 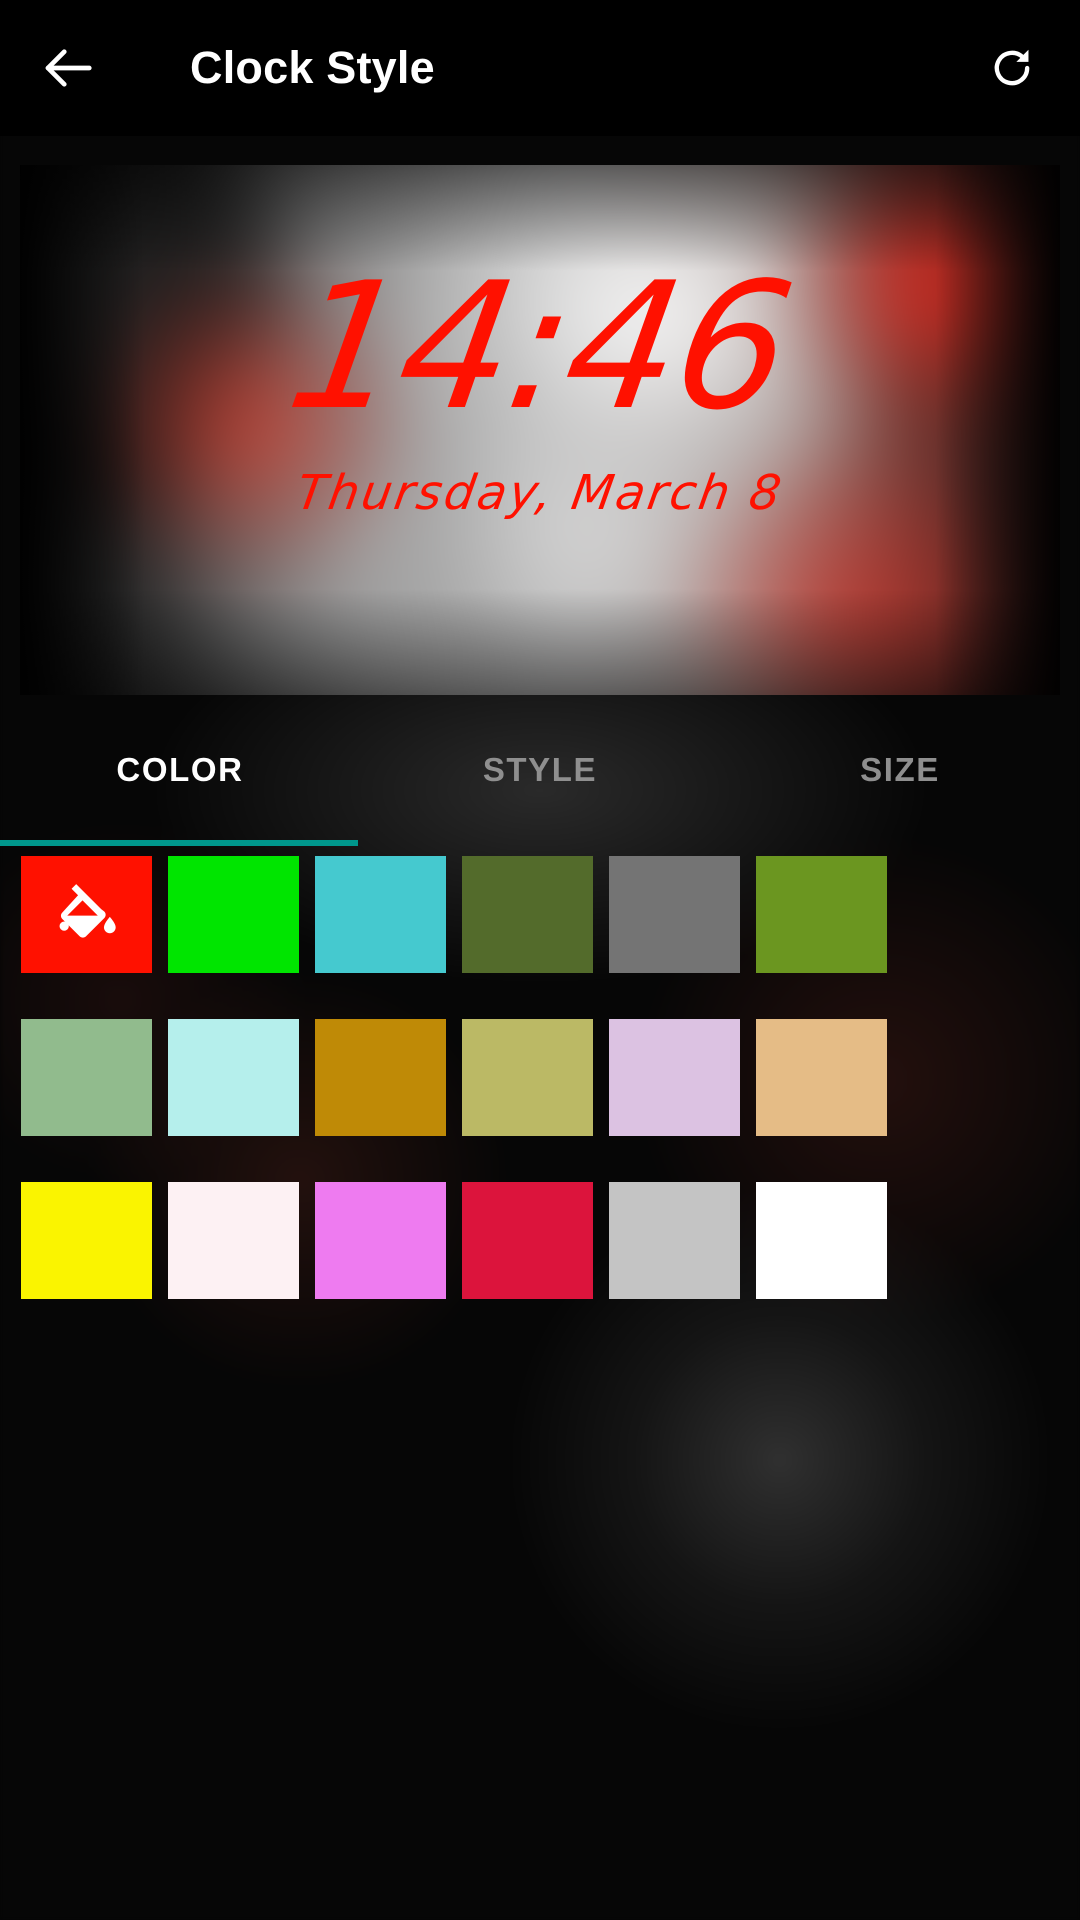 I want to click on clock-time-text: 14:46, so click(x=540, y=347).